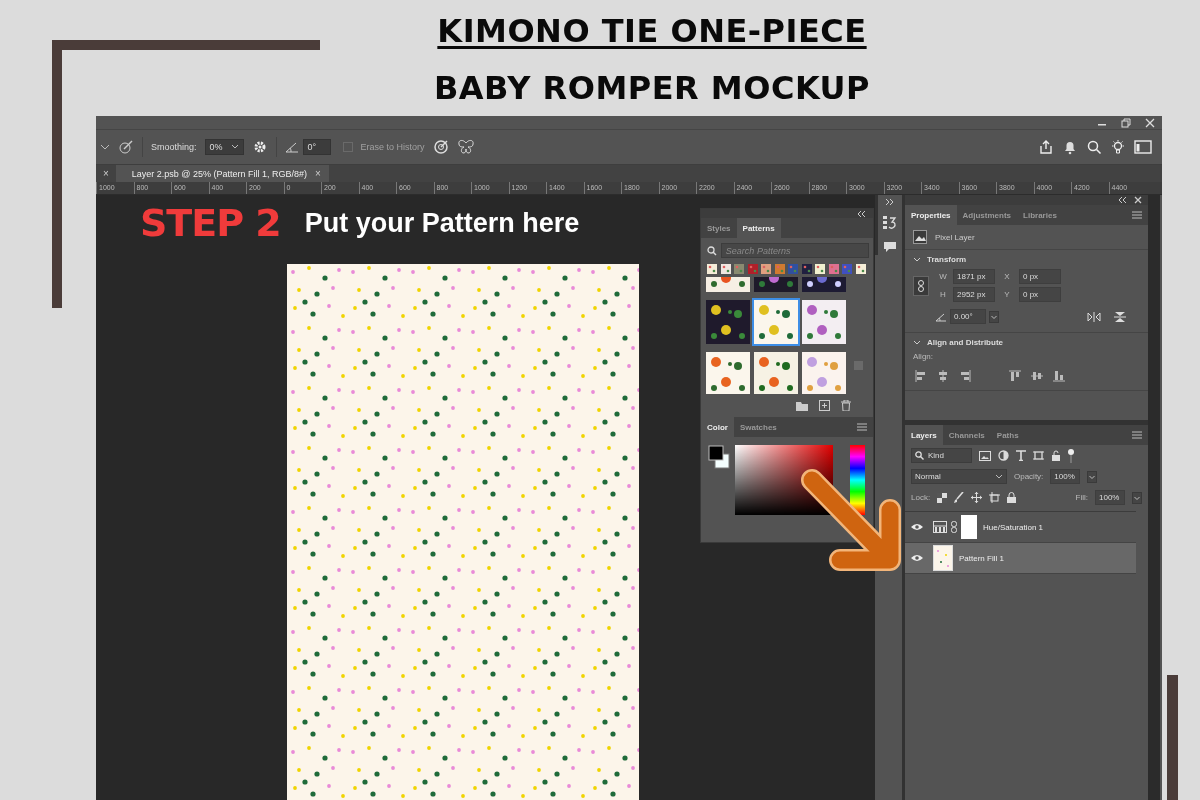 This screenshot has width=1200, height=800. I want to click on section-heading: Transform, so click(947, 259).